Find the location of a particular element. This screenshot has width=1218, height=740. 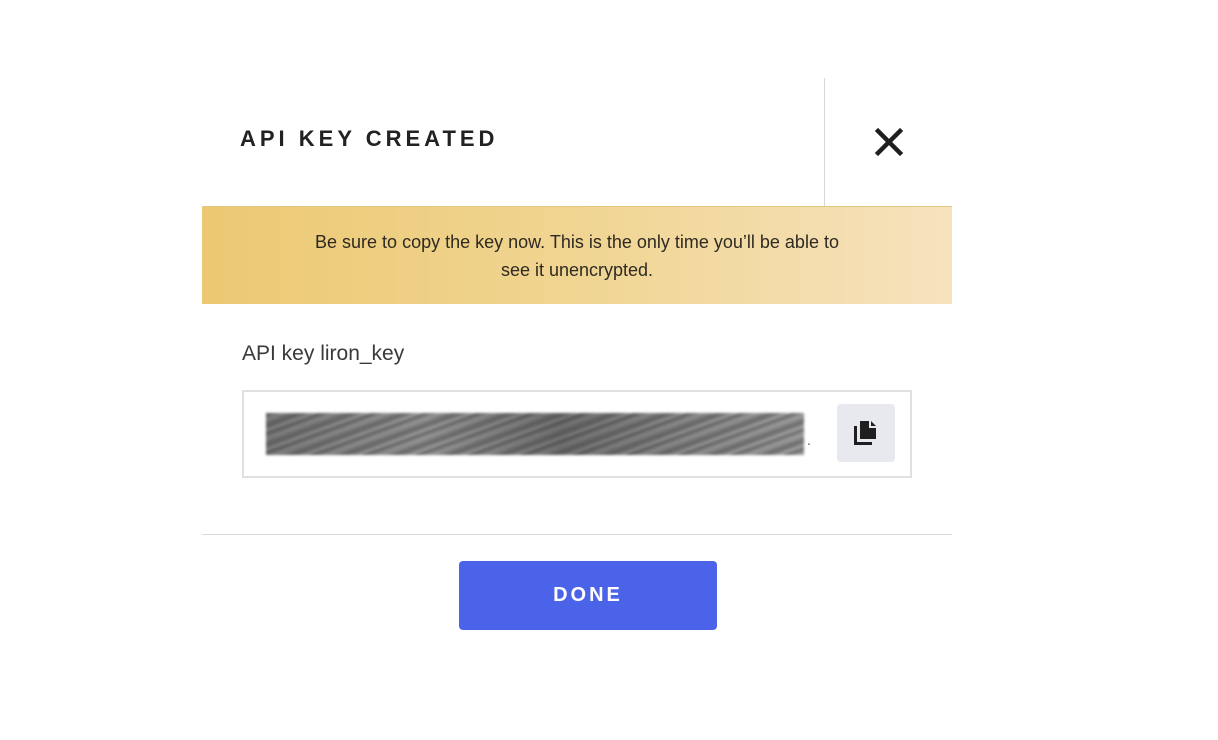

footer-divider is located at coordinates (577, 534).